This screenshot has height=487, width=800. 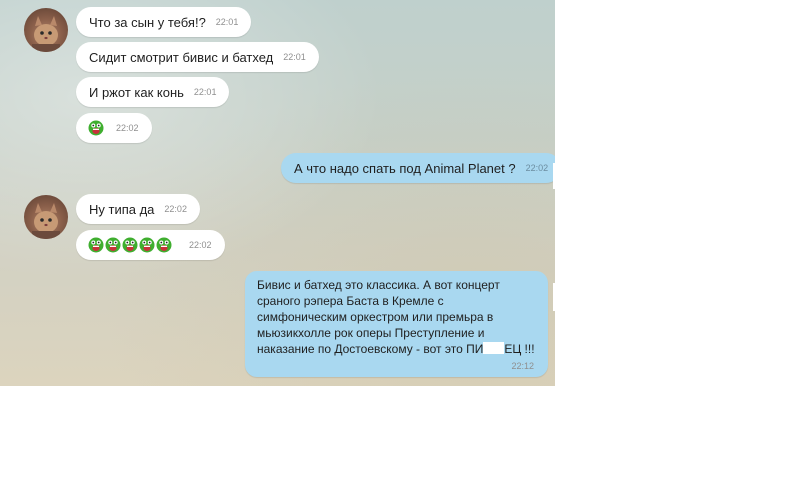 I want to click on message-text: Что за сын у тебя!?, so click(x=147, y=22).